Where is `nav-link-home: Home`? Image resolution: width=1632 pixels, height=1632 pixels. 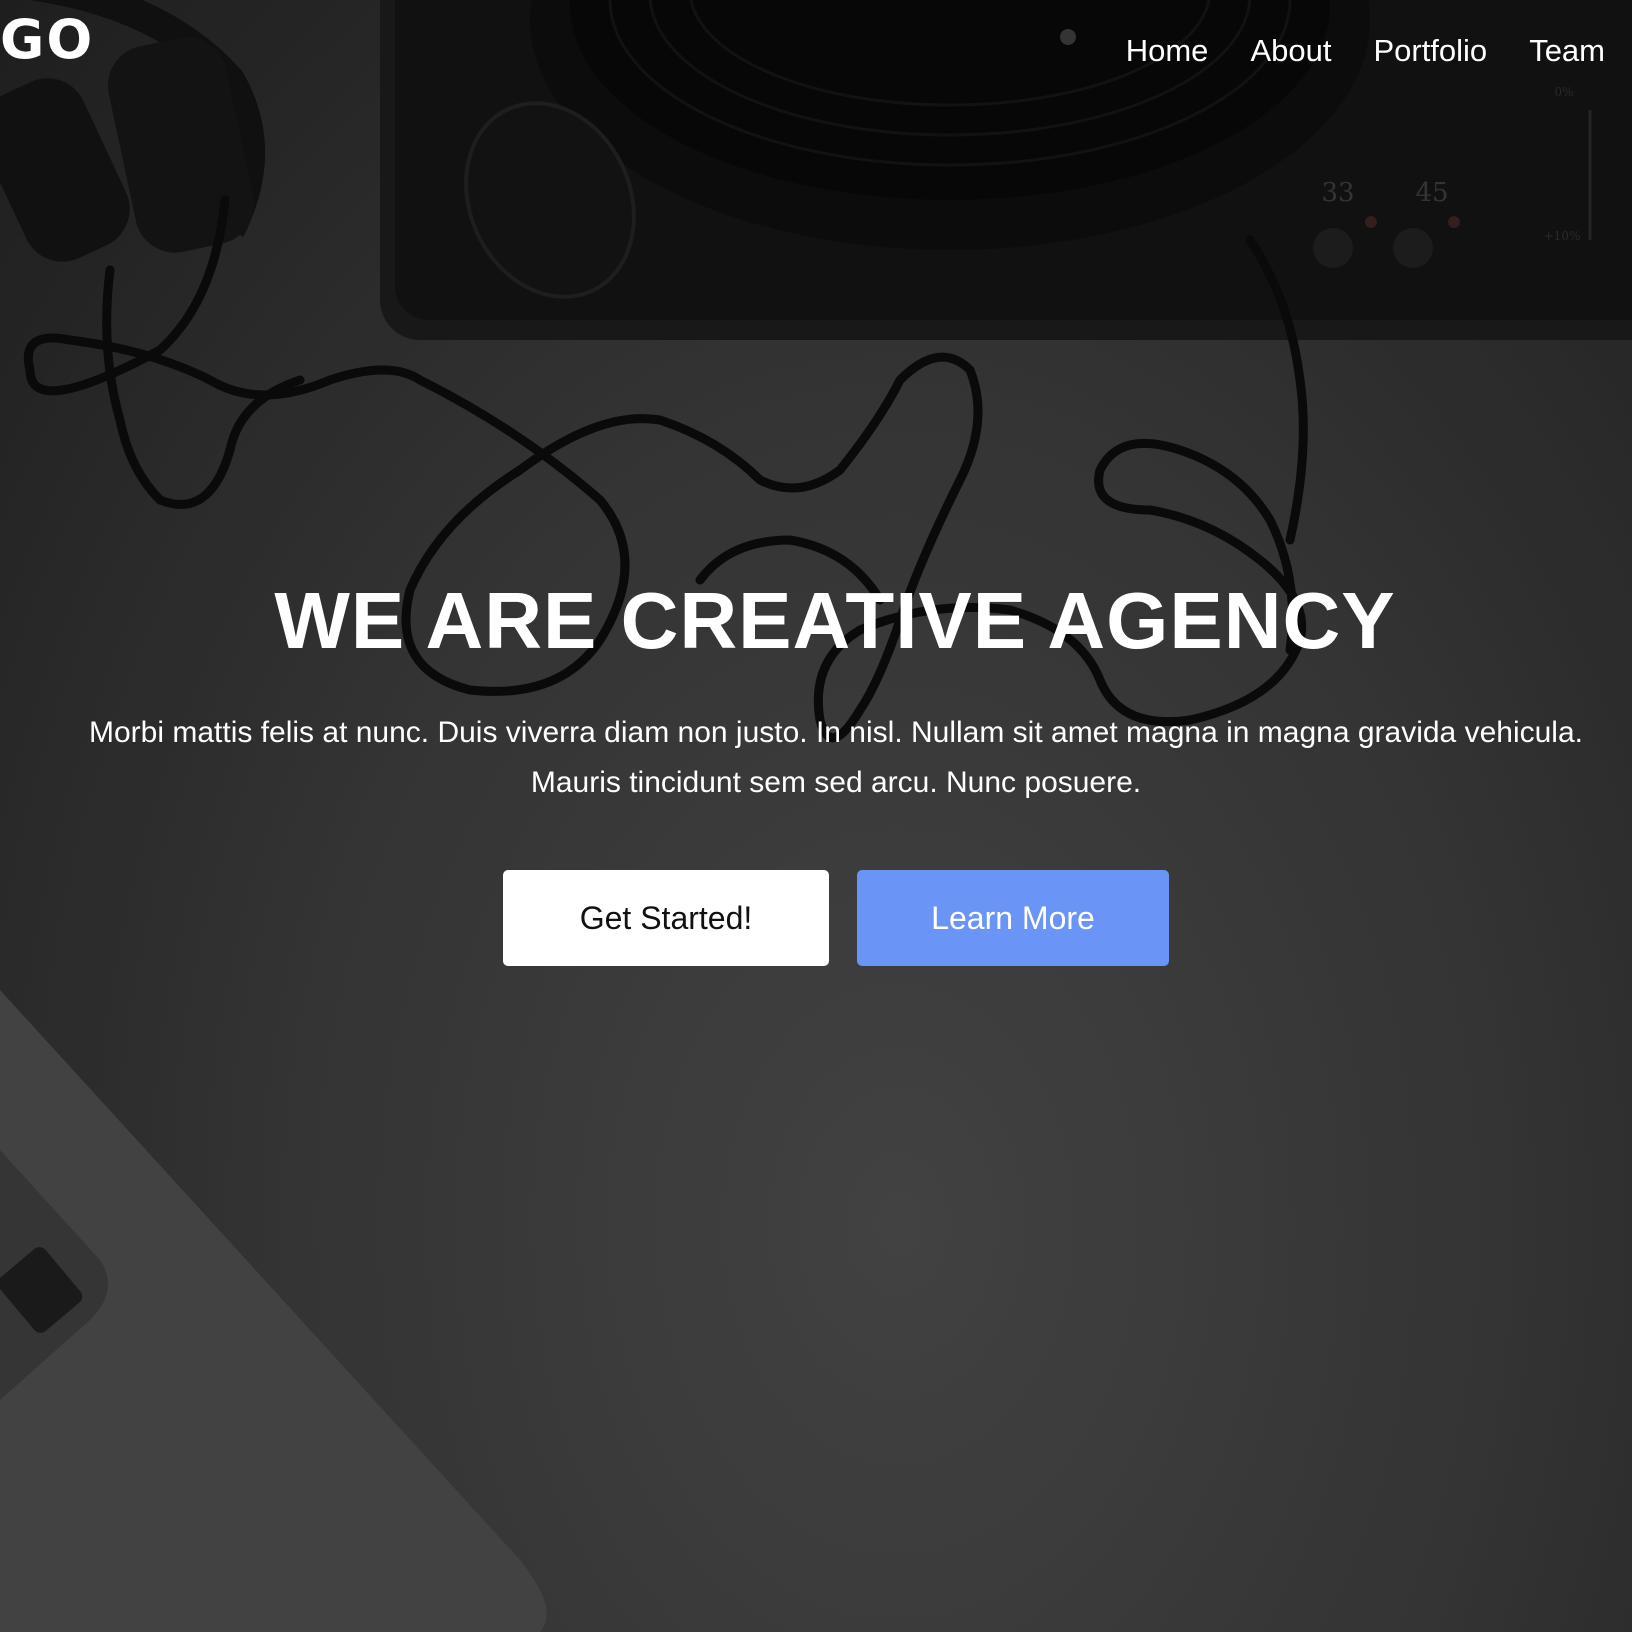 nav-link-home: Home is located at coordinates (1167, 51).